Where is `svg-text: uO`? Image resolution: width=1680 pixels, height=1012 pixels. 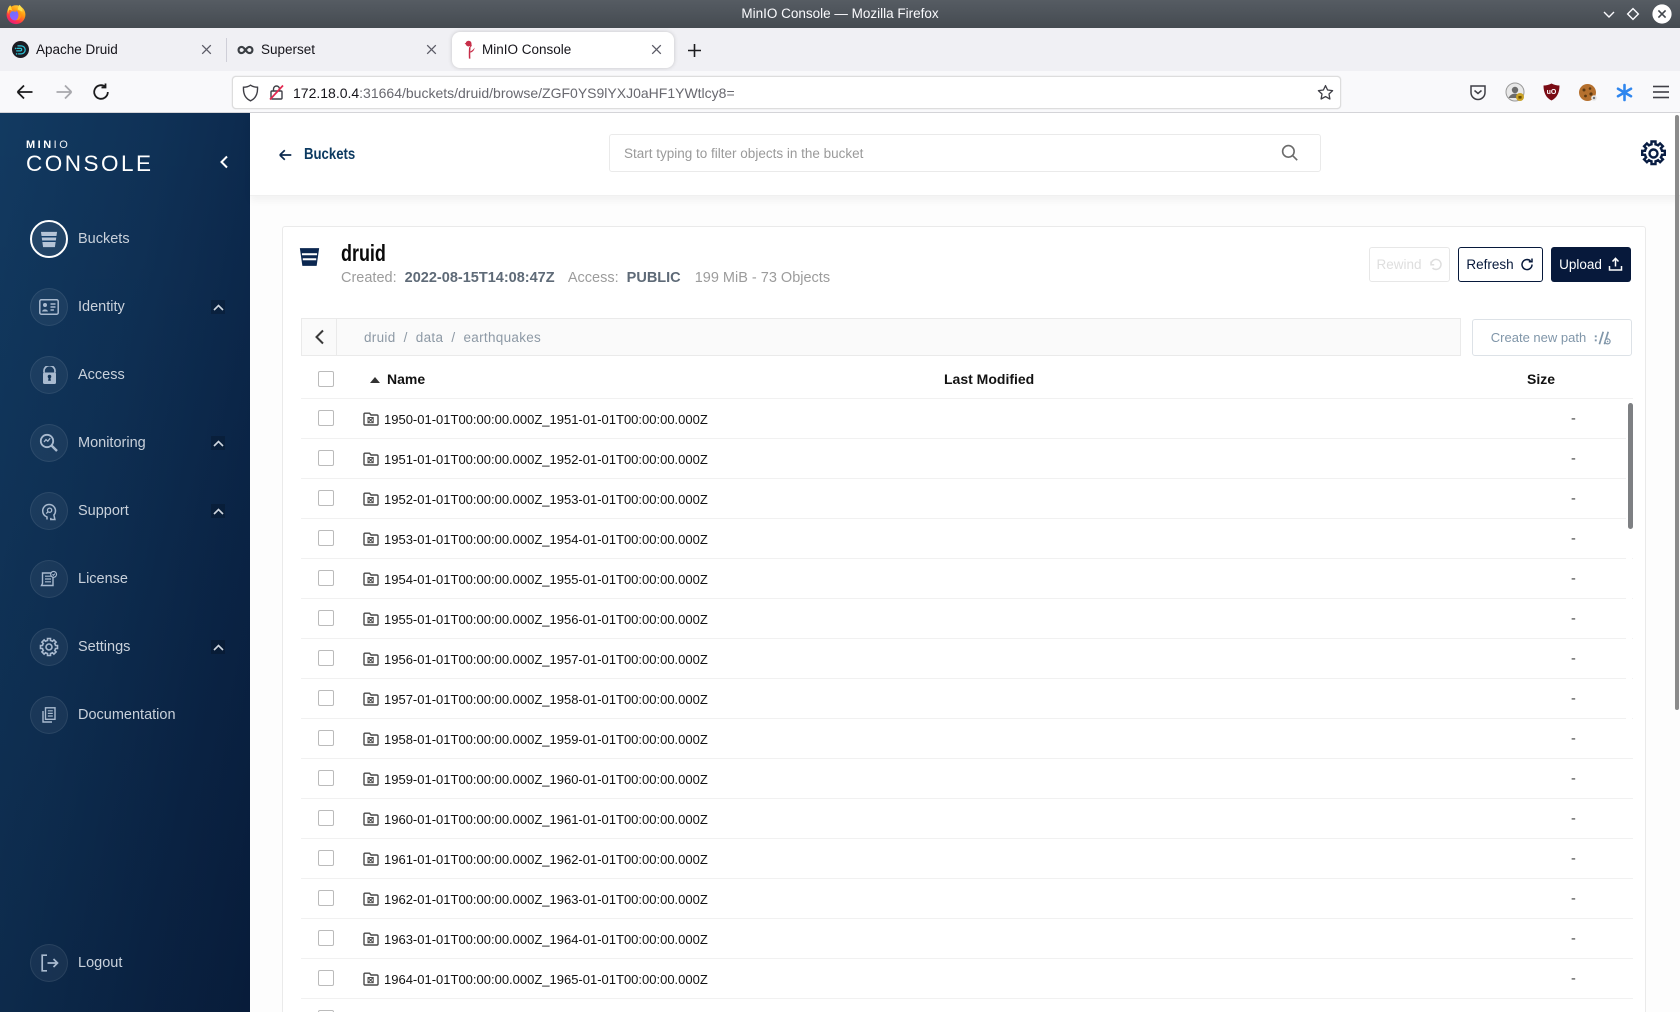 svg-text: uO is located at coordinates (1552, 92).